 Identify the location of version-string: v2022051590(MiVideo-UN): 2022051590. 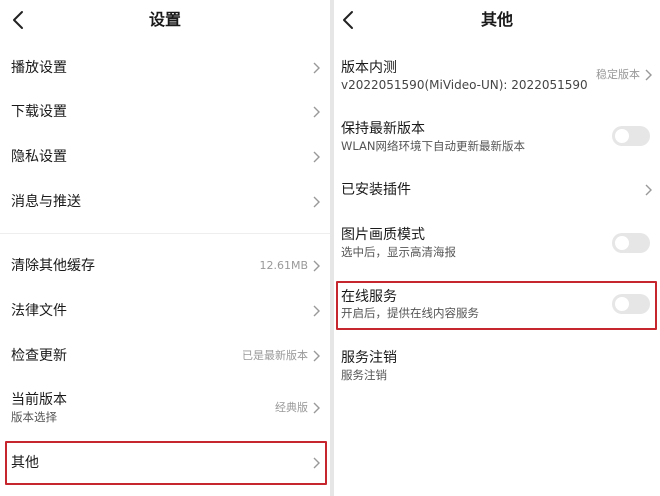
(464, 85).